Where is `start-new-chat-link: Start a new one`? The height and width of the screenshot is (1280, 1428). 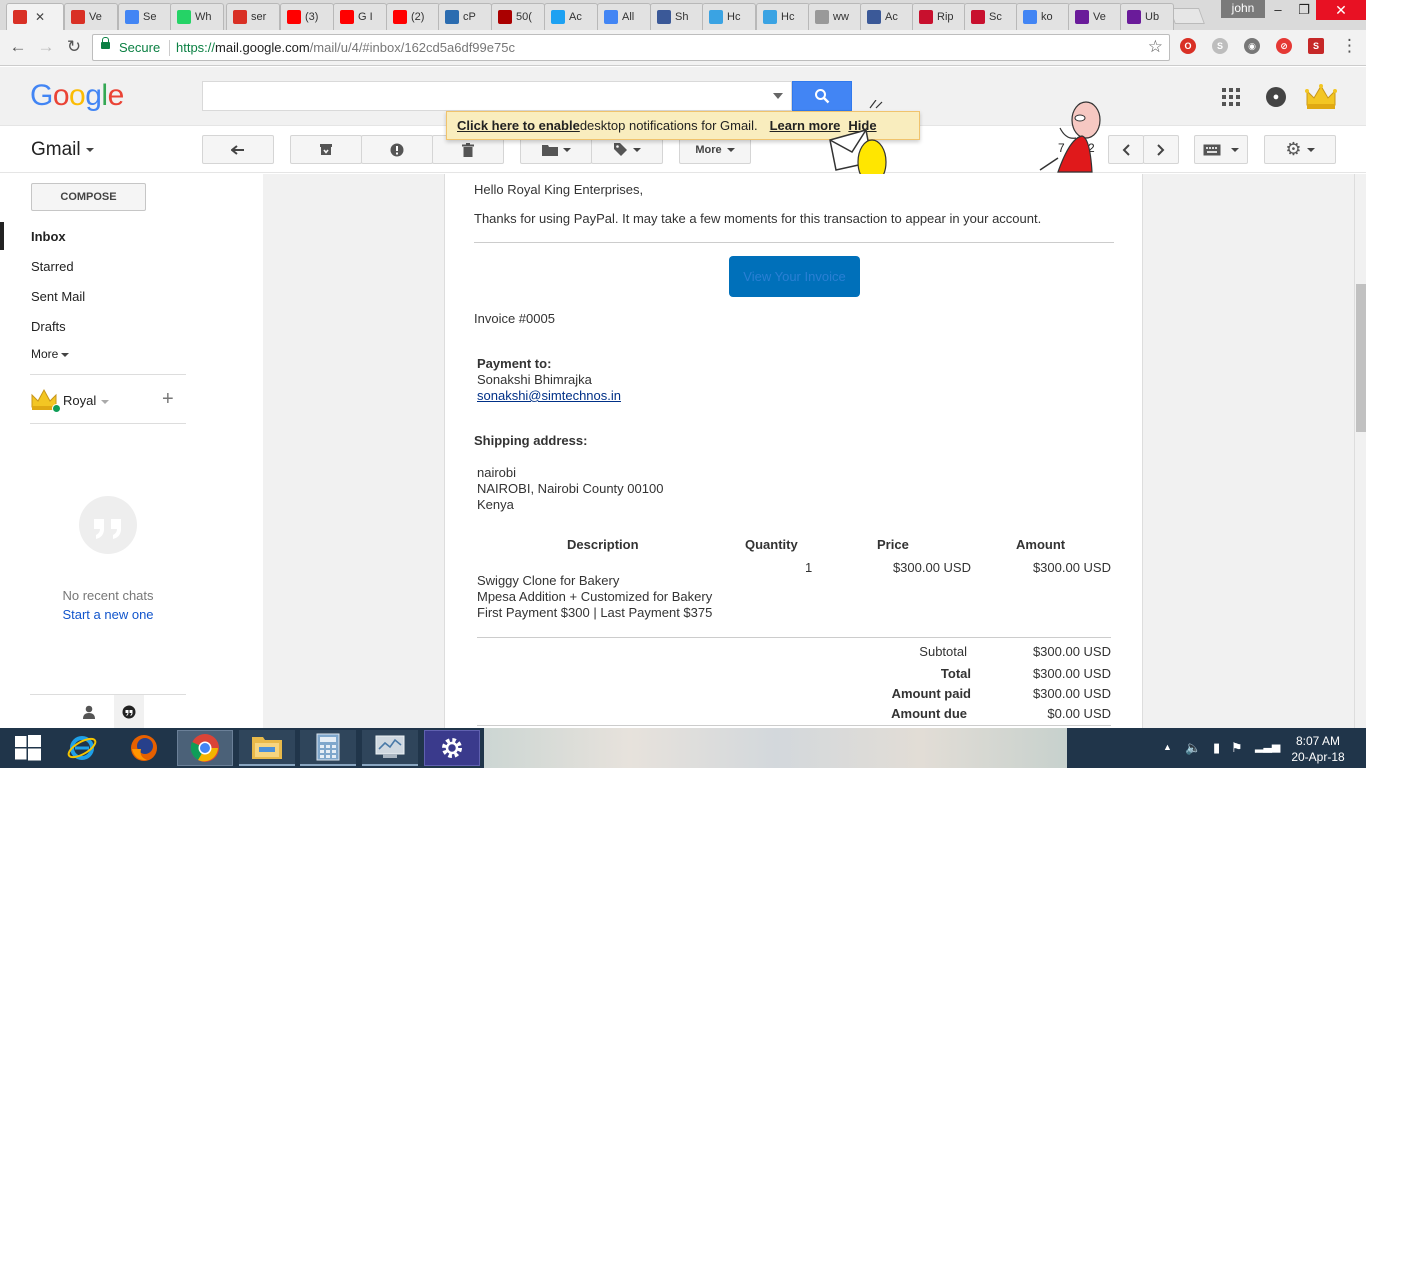 start-new-chat-link: Start a new one is located at coordinates (108, 614).